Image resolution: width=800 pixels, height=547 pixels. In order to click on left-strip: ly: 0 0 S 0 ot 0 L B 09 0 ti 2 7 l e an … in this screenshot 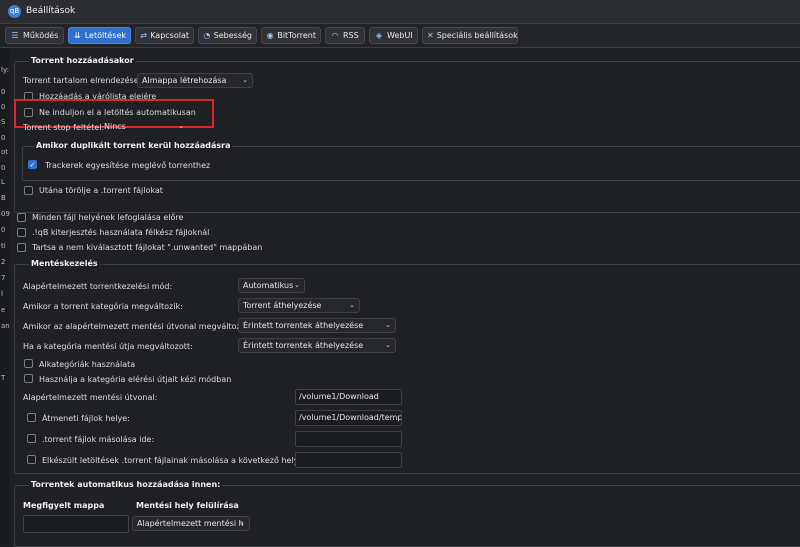, I will do `click(5, 295)`.